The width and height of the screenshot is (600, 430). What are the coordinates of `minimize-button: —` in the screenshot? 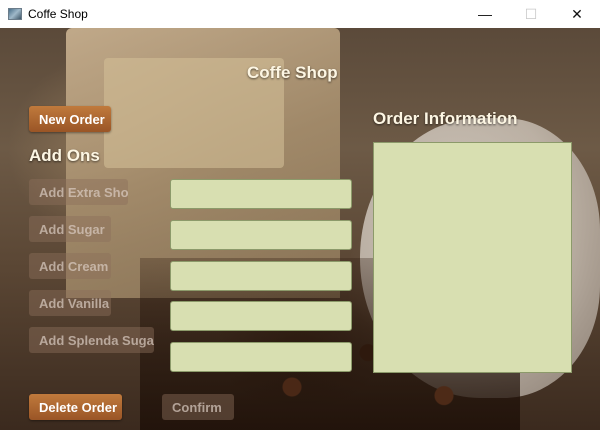 It's located at (485, 14).